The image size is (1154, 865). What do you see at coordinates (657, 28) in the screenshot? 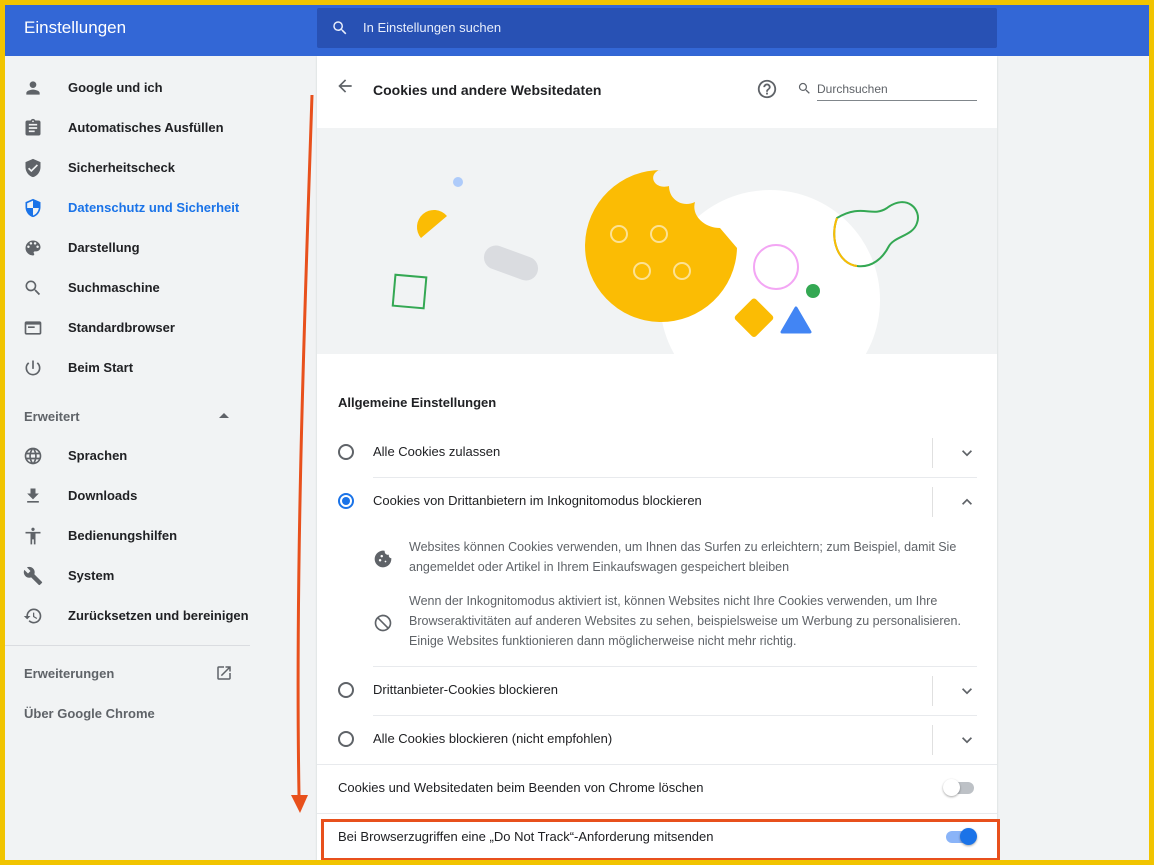
I see `settings-search-bar: In Einstellungen suchen` at bounding box center [657, 28].